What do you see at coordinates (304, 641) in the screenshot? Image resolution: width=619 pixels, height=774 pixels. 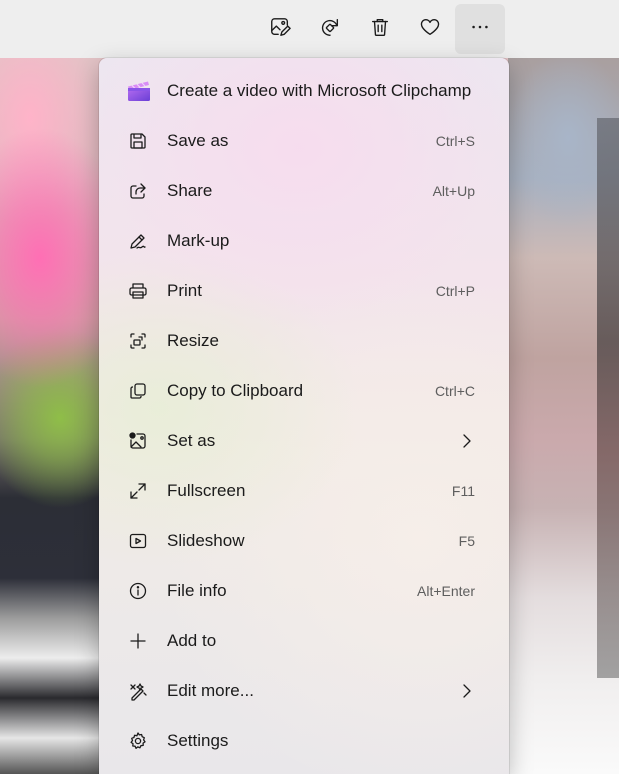 I see `menu-item-add-to: Add to` at bounding box center [304, 641].